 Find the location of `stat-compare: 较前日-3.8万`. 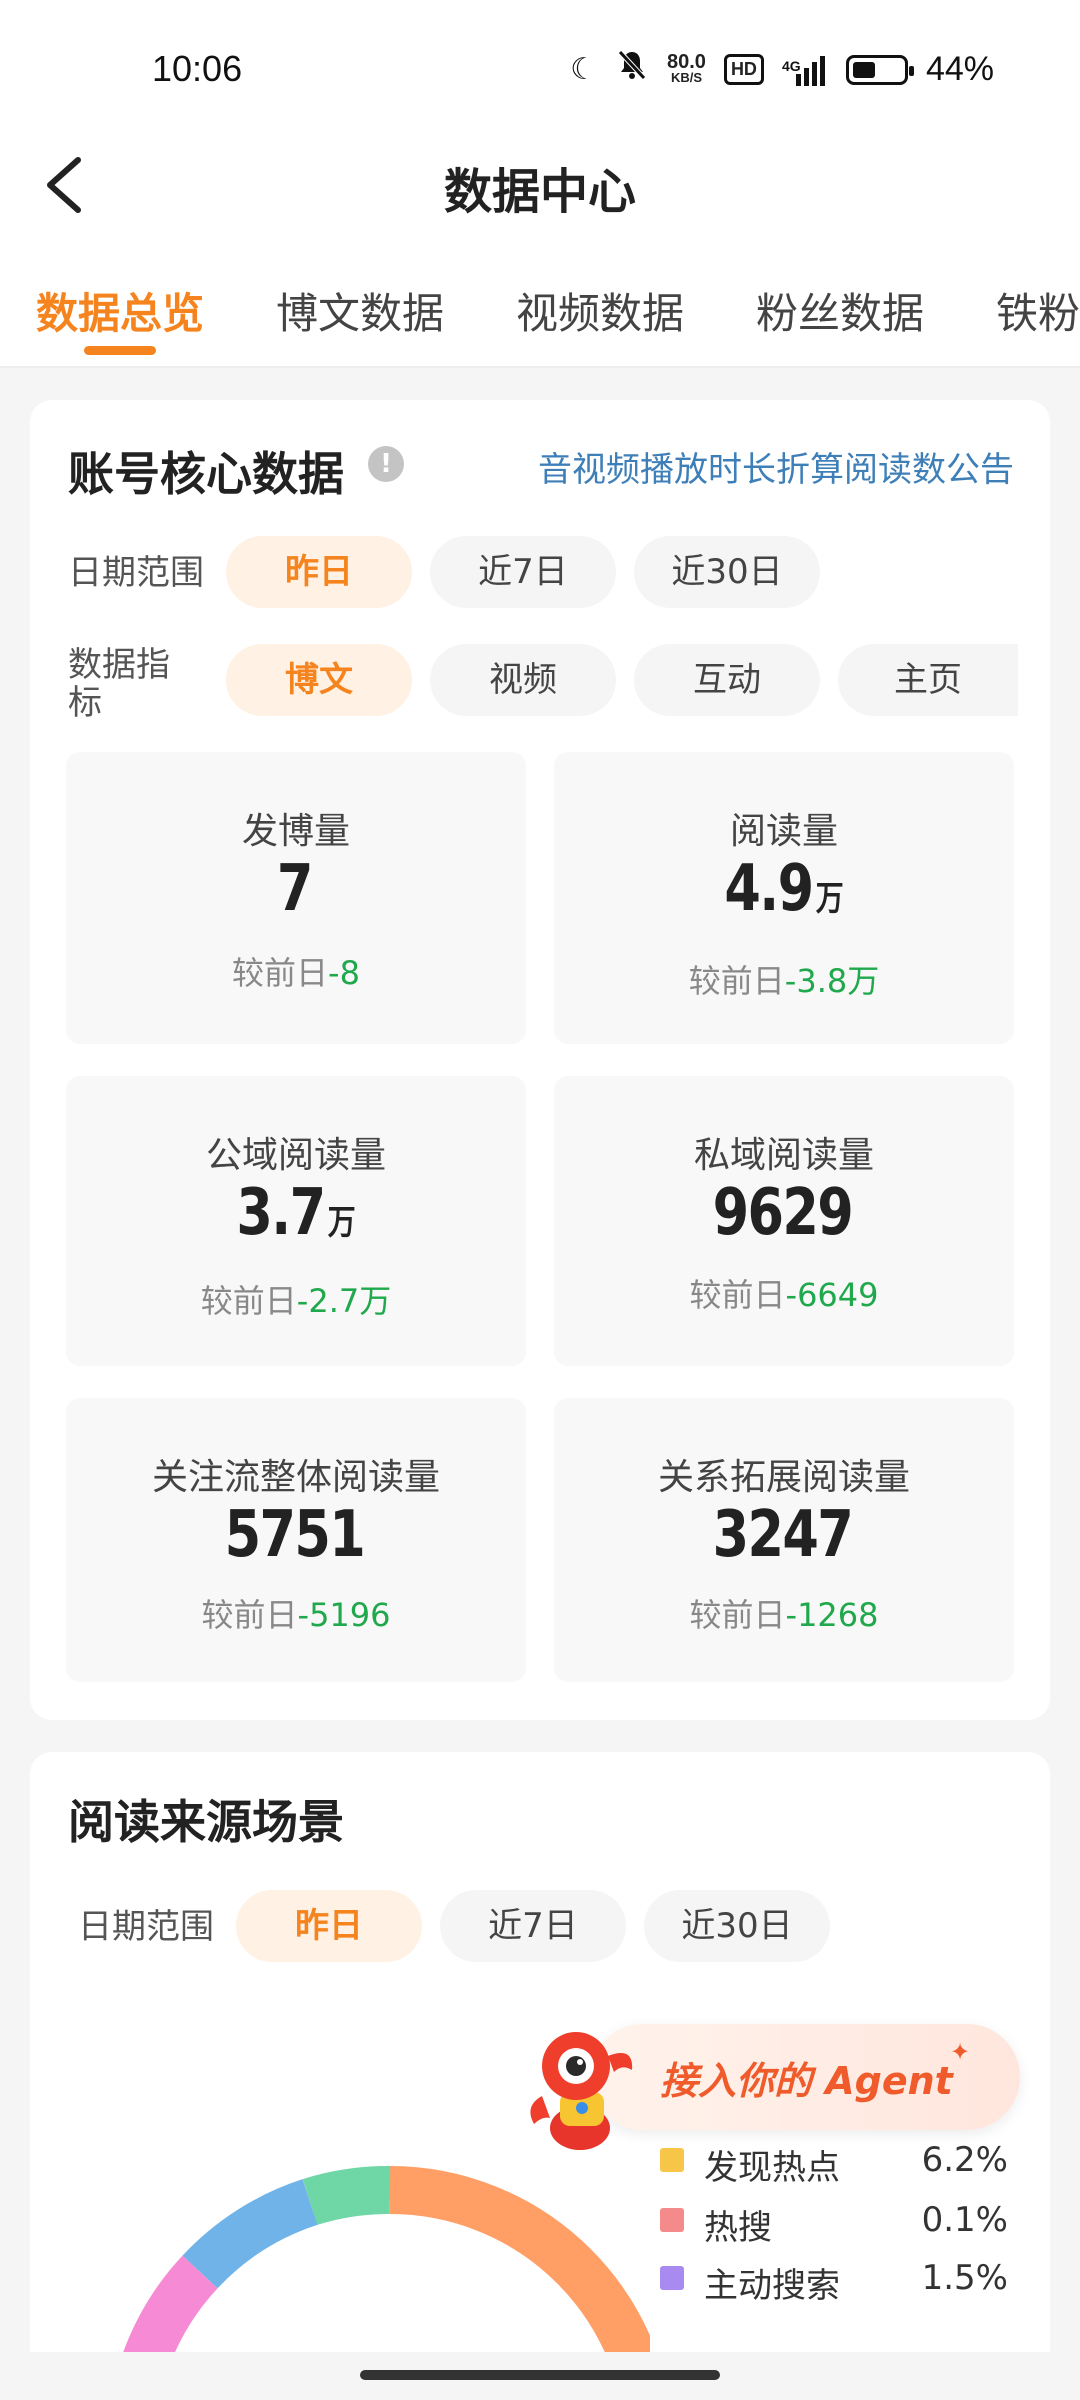

stat-compare: 较前日-3.8万 is located at coordinates (784, 979).